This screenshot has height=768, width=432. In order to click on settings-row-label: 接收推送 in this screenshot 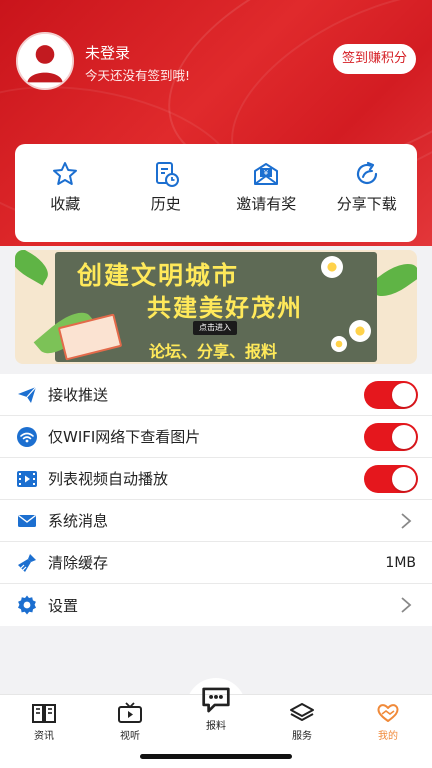, I will do `click(78, 395)`.